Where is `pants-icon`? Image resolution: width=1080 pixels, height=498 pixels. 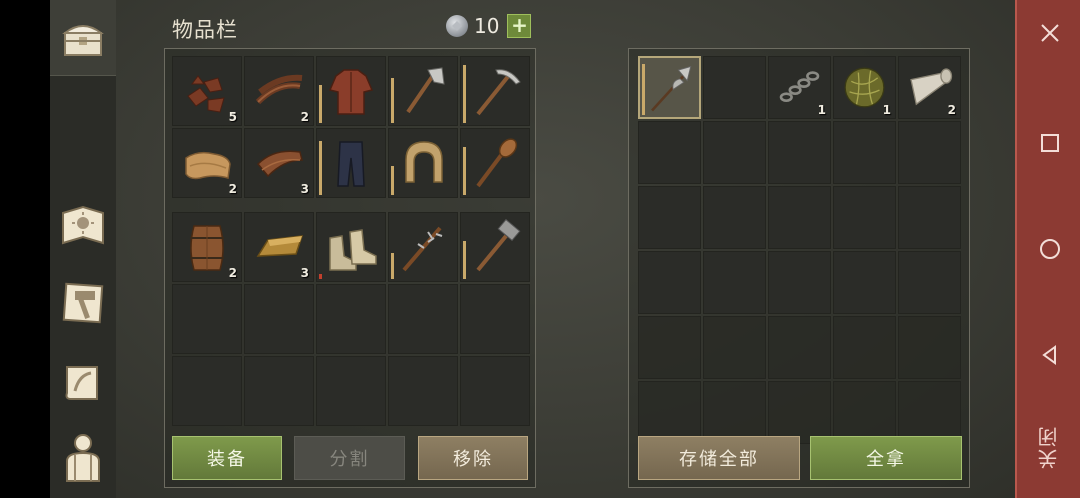 pants-icon is located at coordinates (351, 164).